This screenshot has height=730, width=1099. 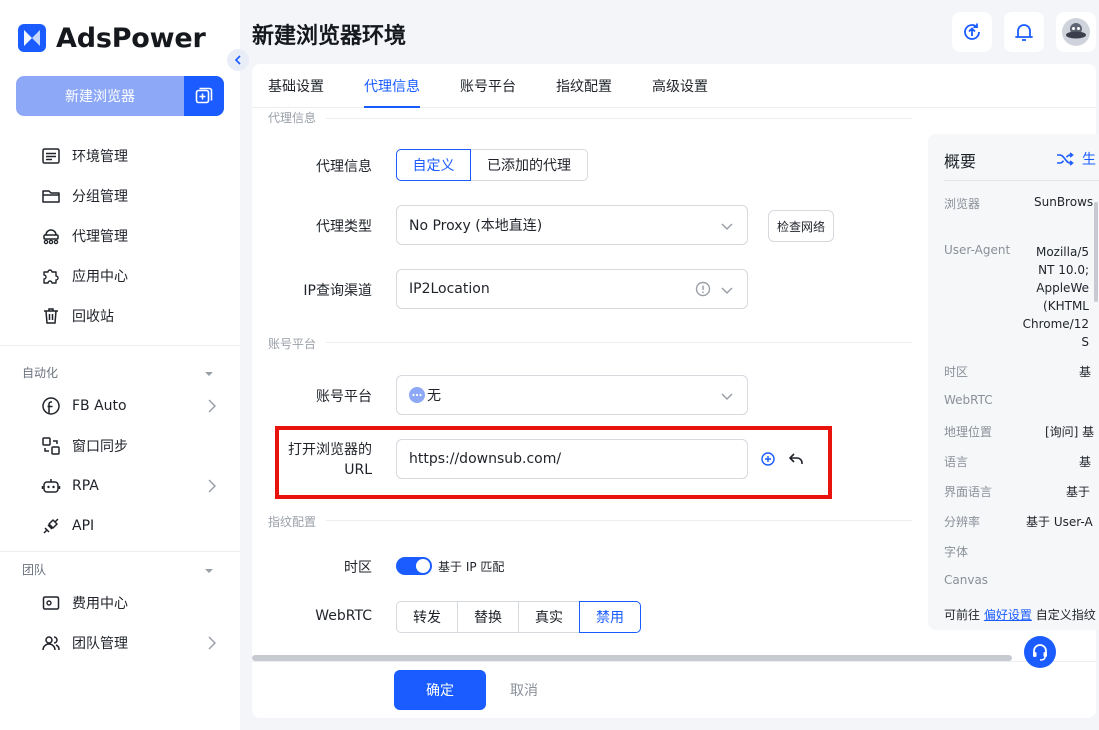 I want to click on automation-section-title: 自动化, so click(x=120, y=372).